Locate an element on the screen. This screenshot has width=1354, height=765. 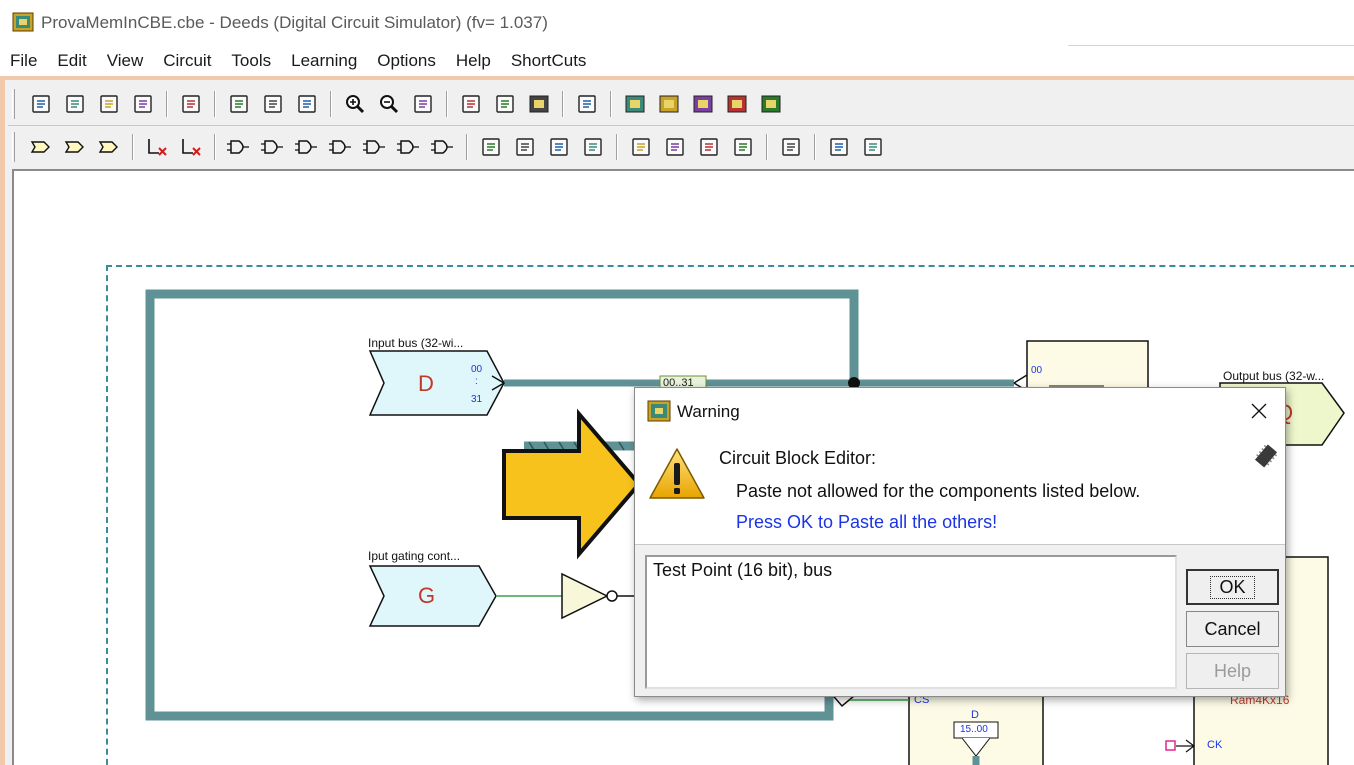
wire-tool-button is located at coordinates (587, 104).